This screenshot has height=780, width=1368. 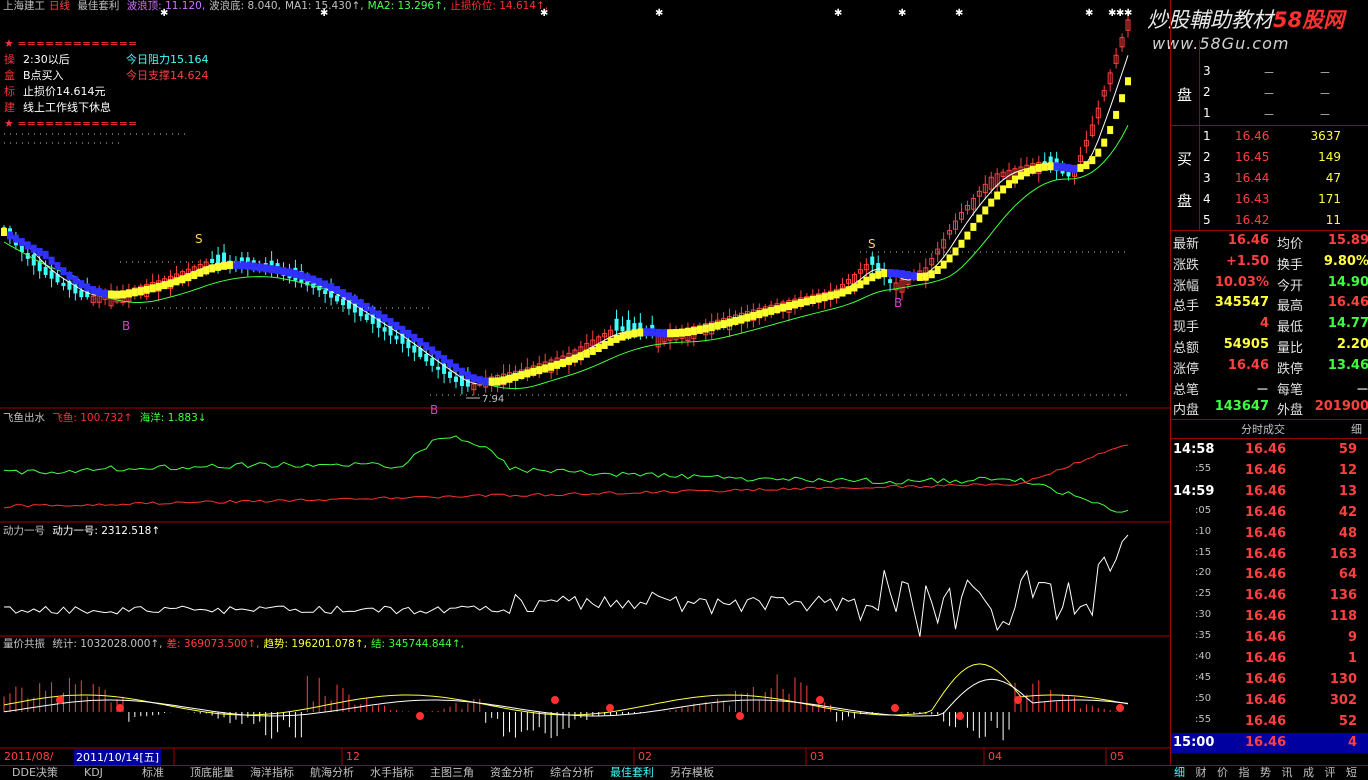 What do you see at coordinates (1194, 449) in the screenshot?
I see `tick-time: 14:58` at bounding box center [1194, 449].